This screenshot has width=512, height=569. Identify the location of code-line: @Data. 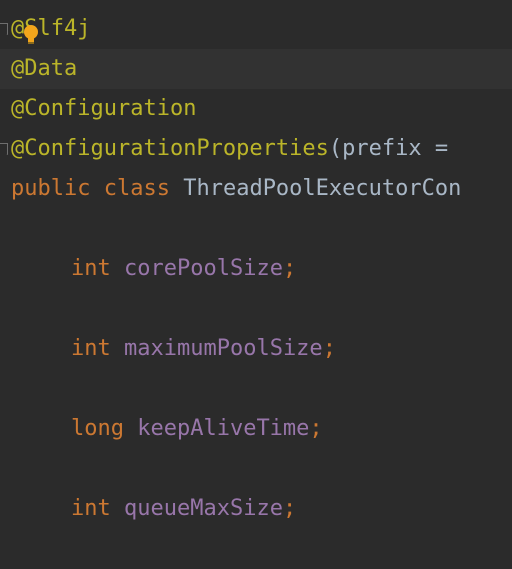
(256, 69).